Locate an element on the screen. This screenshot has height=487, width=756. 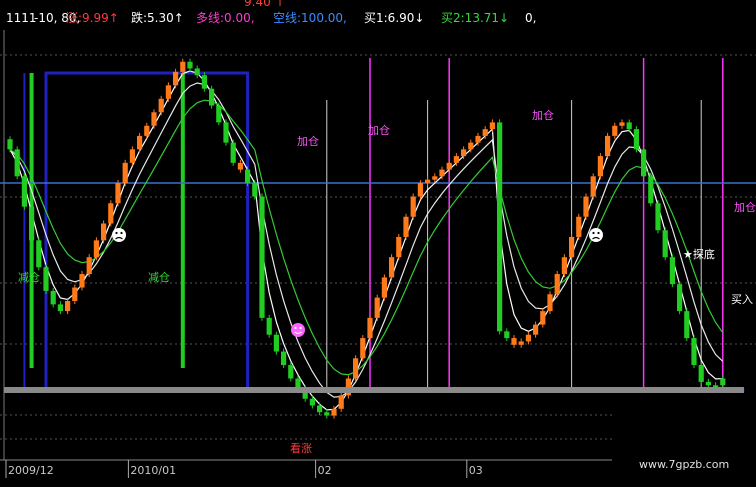
header-item: 多线:0.00, is located at coordinates (225, 18).